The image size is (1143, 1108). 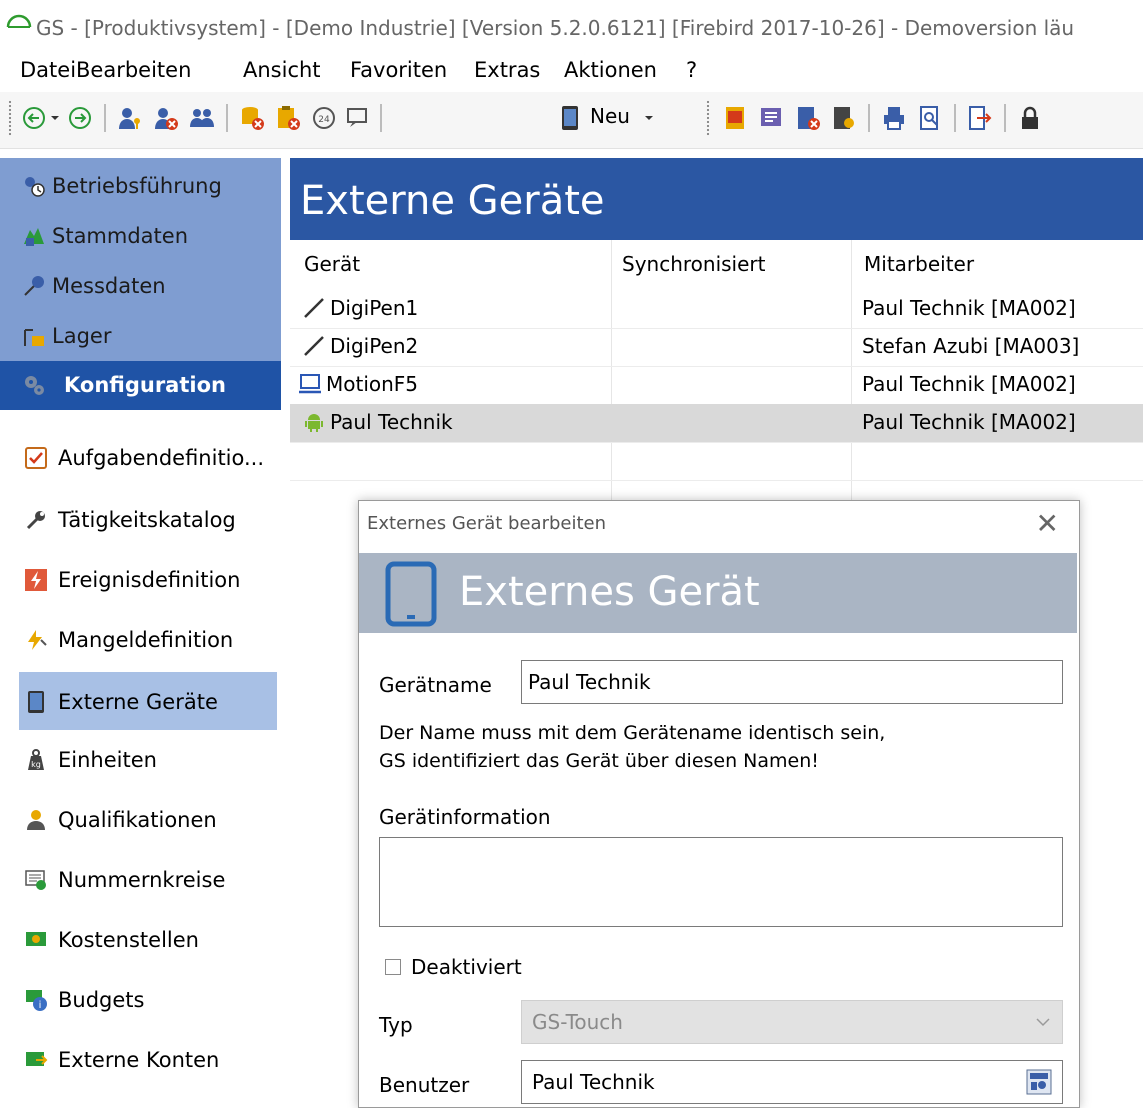 What do you see at coordinates (792, 1082) in the screenshot?
I see `user-input: Paul Technik` at bounding box center [792, 1082].